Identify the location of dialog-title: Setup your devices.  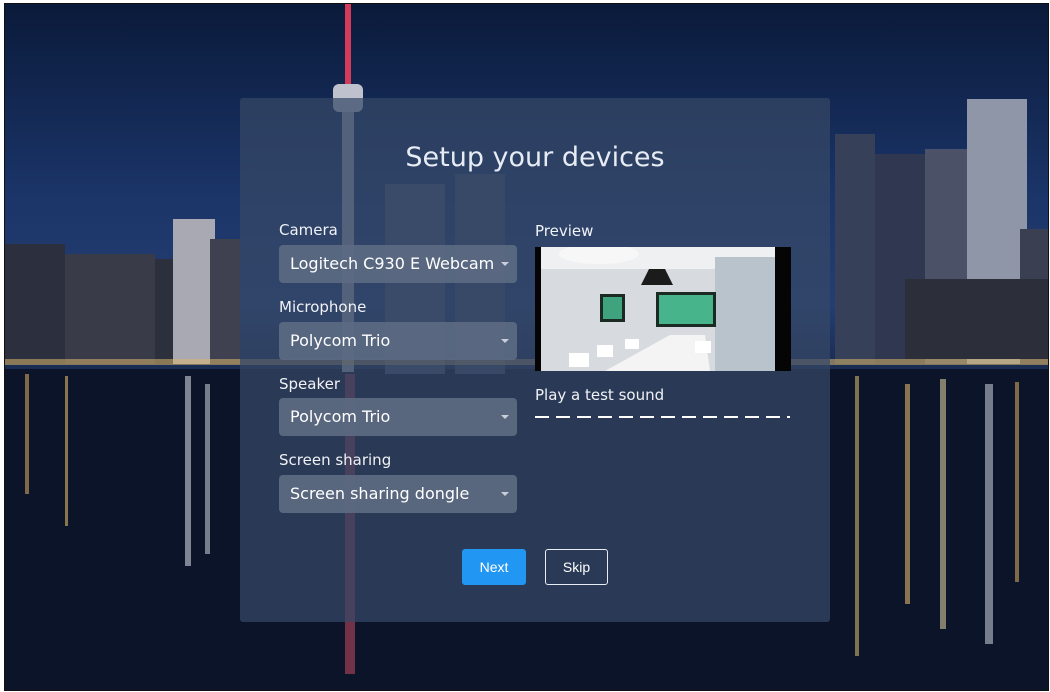
(535, 157).